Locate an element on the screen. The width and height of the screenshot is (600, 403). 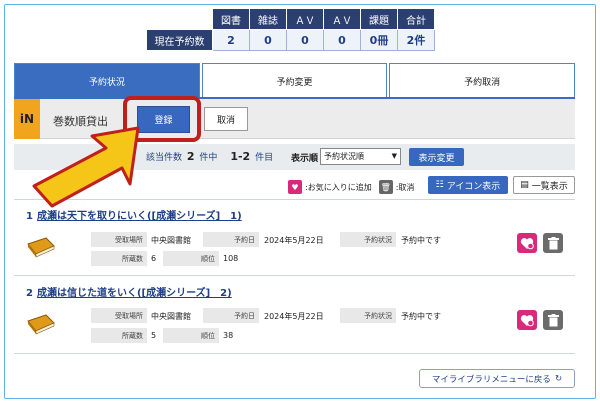
pointer-arrow-icon is located at coordinates (86, 167).